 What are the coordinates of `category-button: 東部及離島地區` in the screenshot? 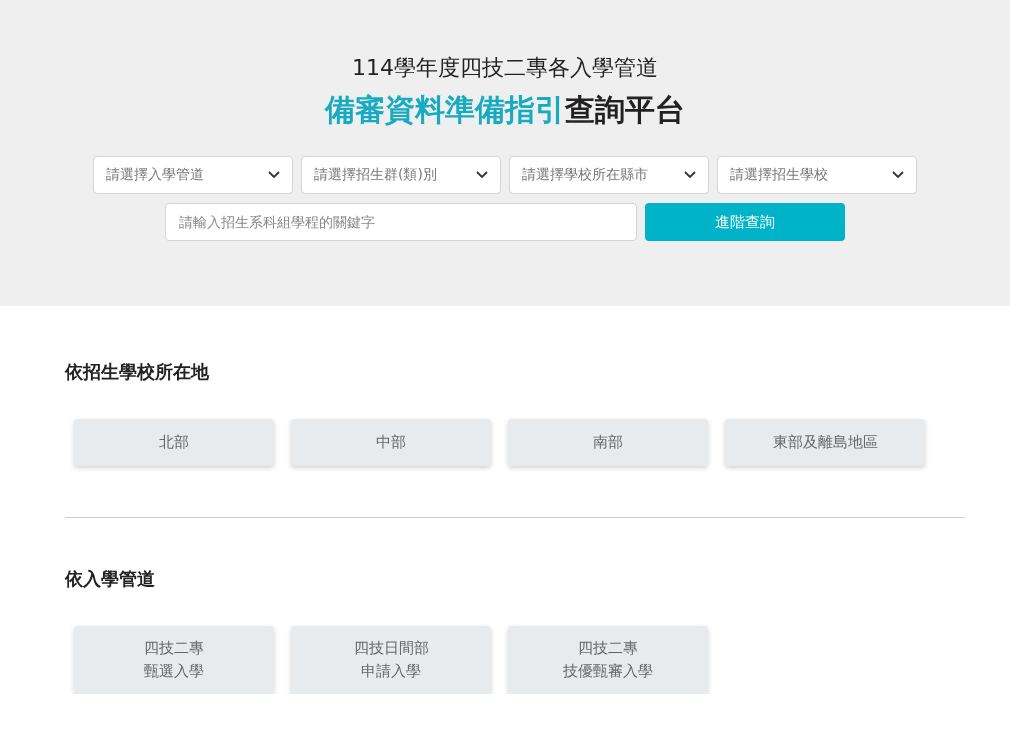 It's located at (825, 442).